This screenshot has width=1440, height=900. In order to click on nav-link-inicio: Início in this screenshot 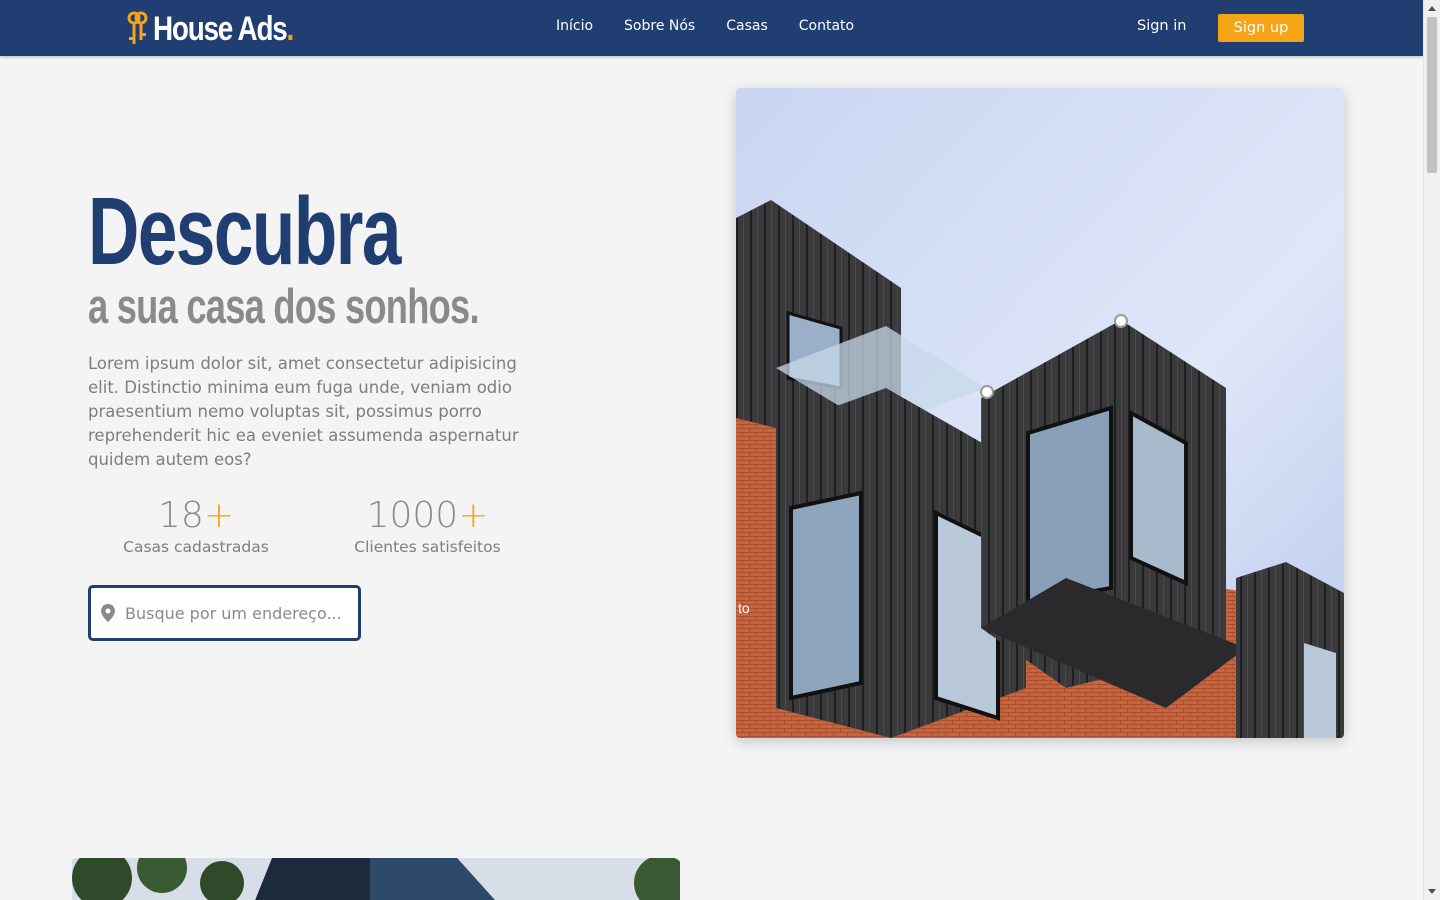, I will do `click(574, 26)`.